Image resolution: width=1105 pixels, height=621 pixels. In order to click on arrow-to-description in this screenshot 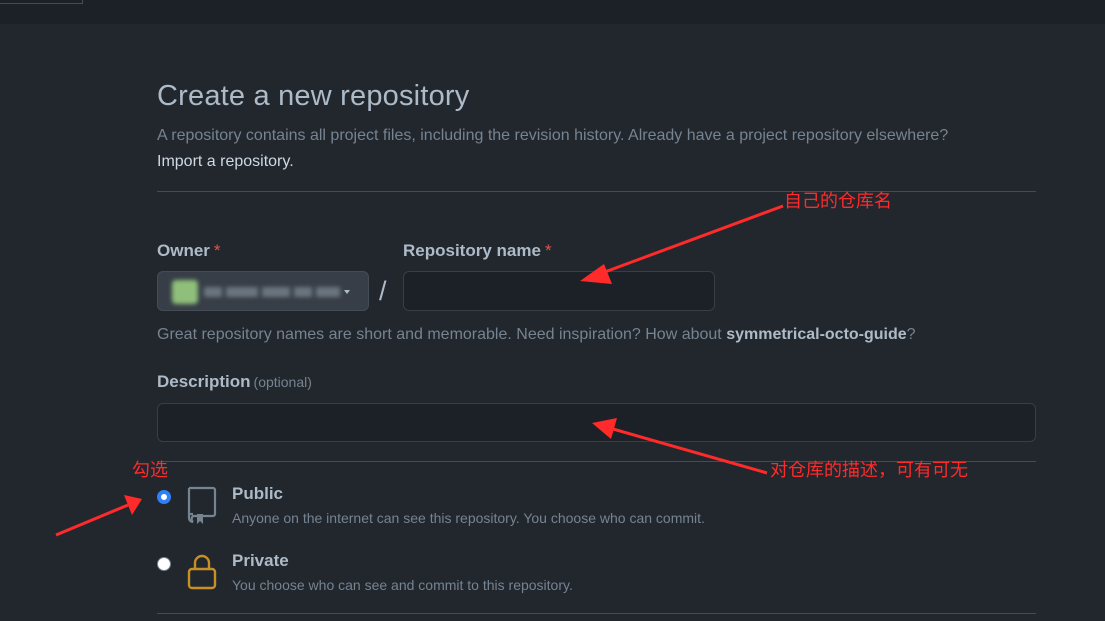, I will do `click(680, 446)`.